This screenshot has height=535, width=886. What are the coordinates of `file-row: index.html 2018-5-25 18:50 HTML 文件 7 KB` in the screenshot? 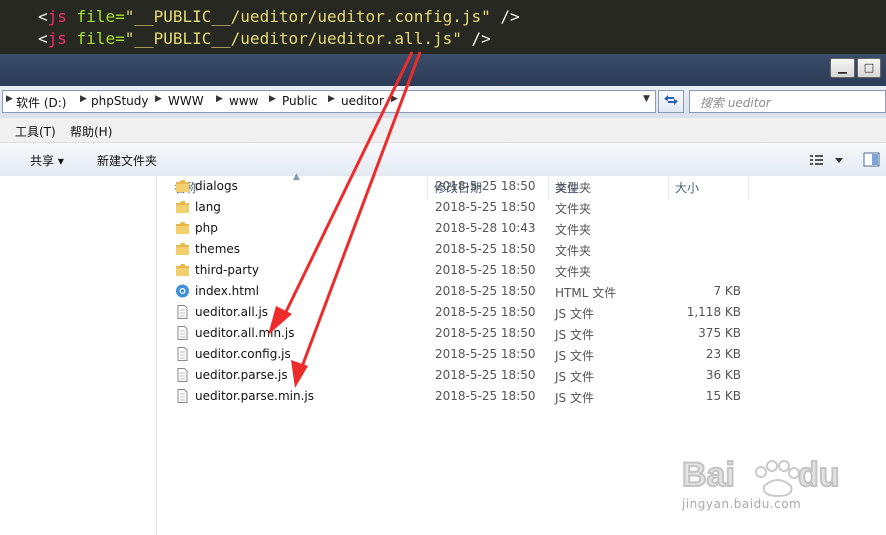 It's located at (521, 291).